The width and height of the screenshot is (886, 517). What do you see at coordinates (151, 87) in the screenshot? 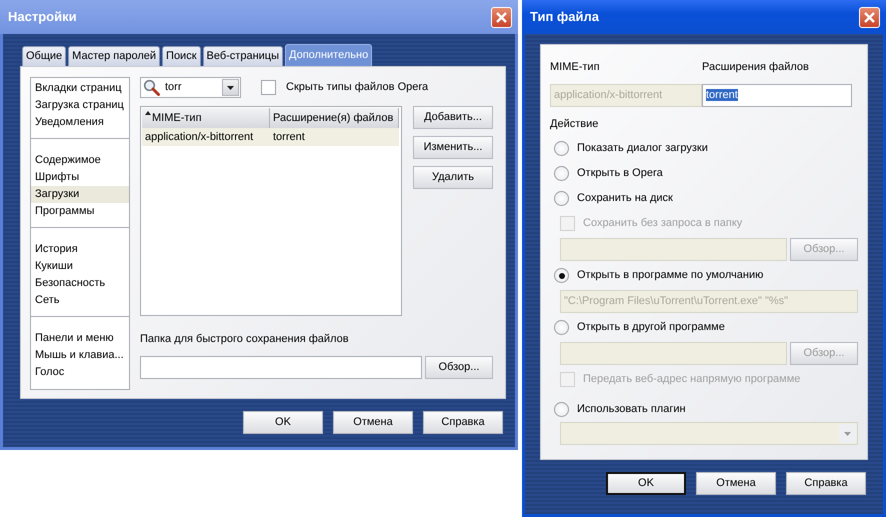
I see `search-icon` at bounding box center [151, 87].